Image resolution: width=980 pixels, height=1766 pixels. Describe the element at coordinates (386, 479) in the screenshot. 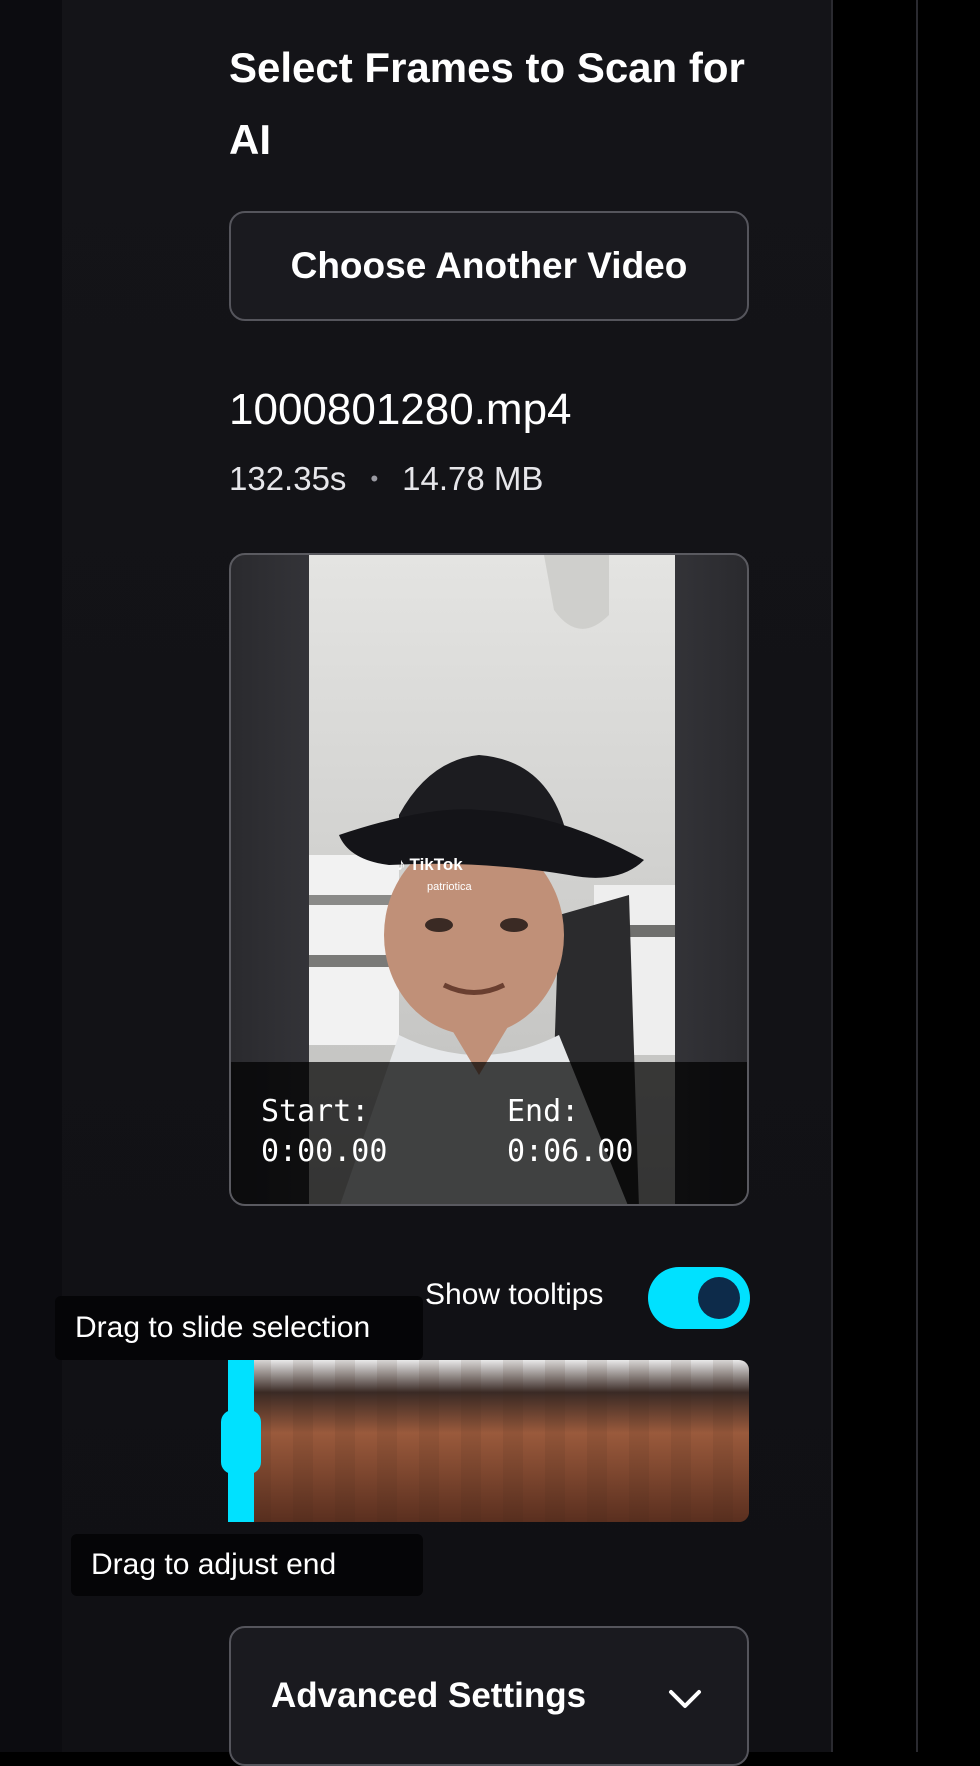

I see `file-meta: 132.35s • 14.78 MB` at that location.